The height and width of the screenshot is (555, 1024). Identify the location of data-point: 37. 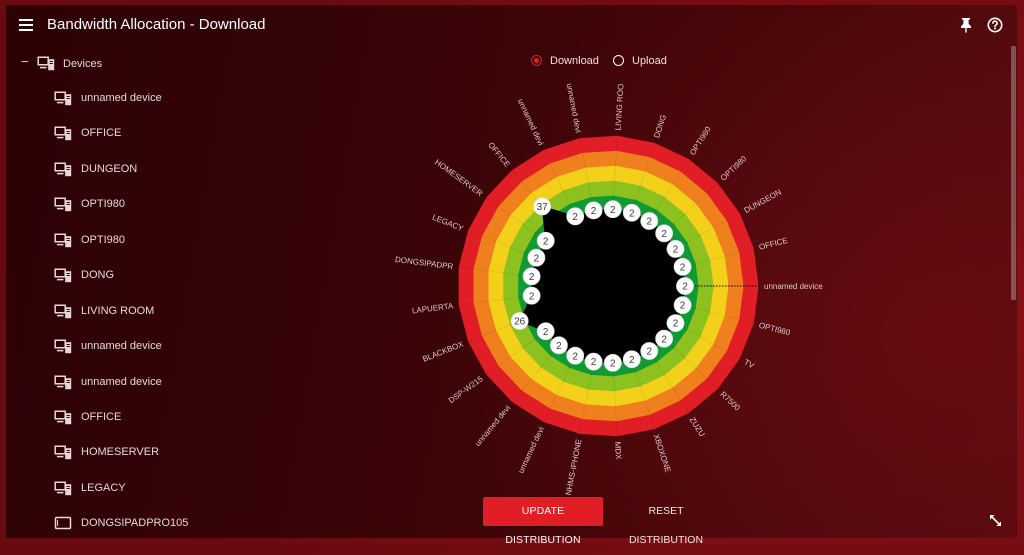
(542, 206).